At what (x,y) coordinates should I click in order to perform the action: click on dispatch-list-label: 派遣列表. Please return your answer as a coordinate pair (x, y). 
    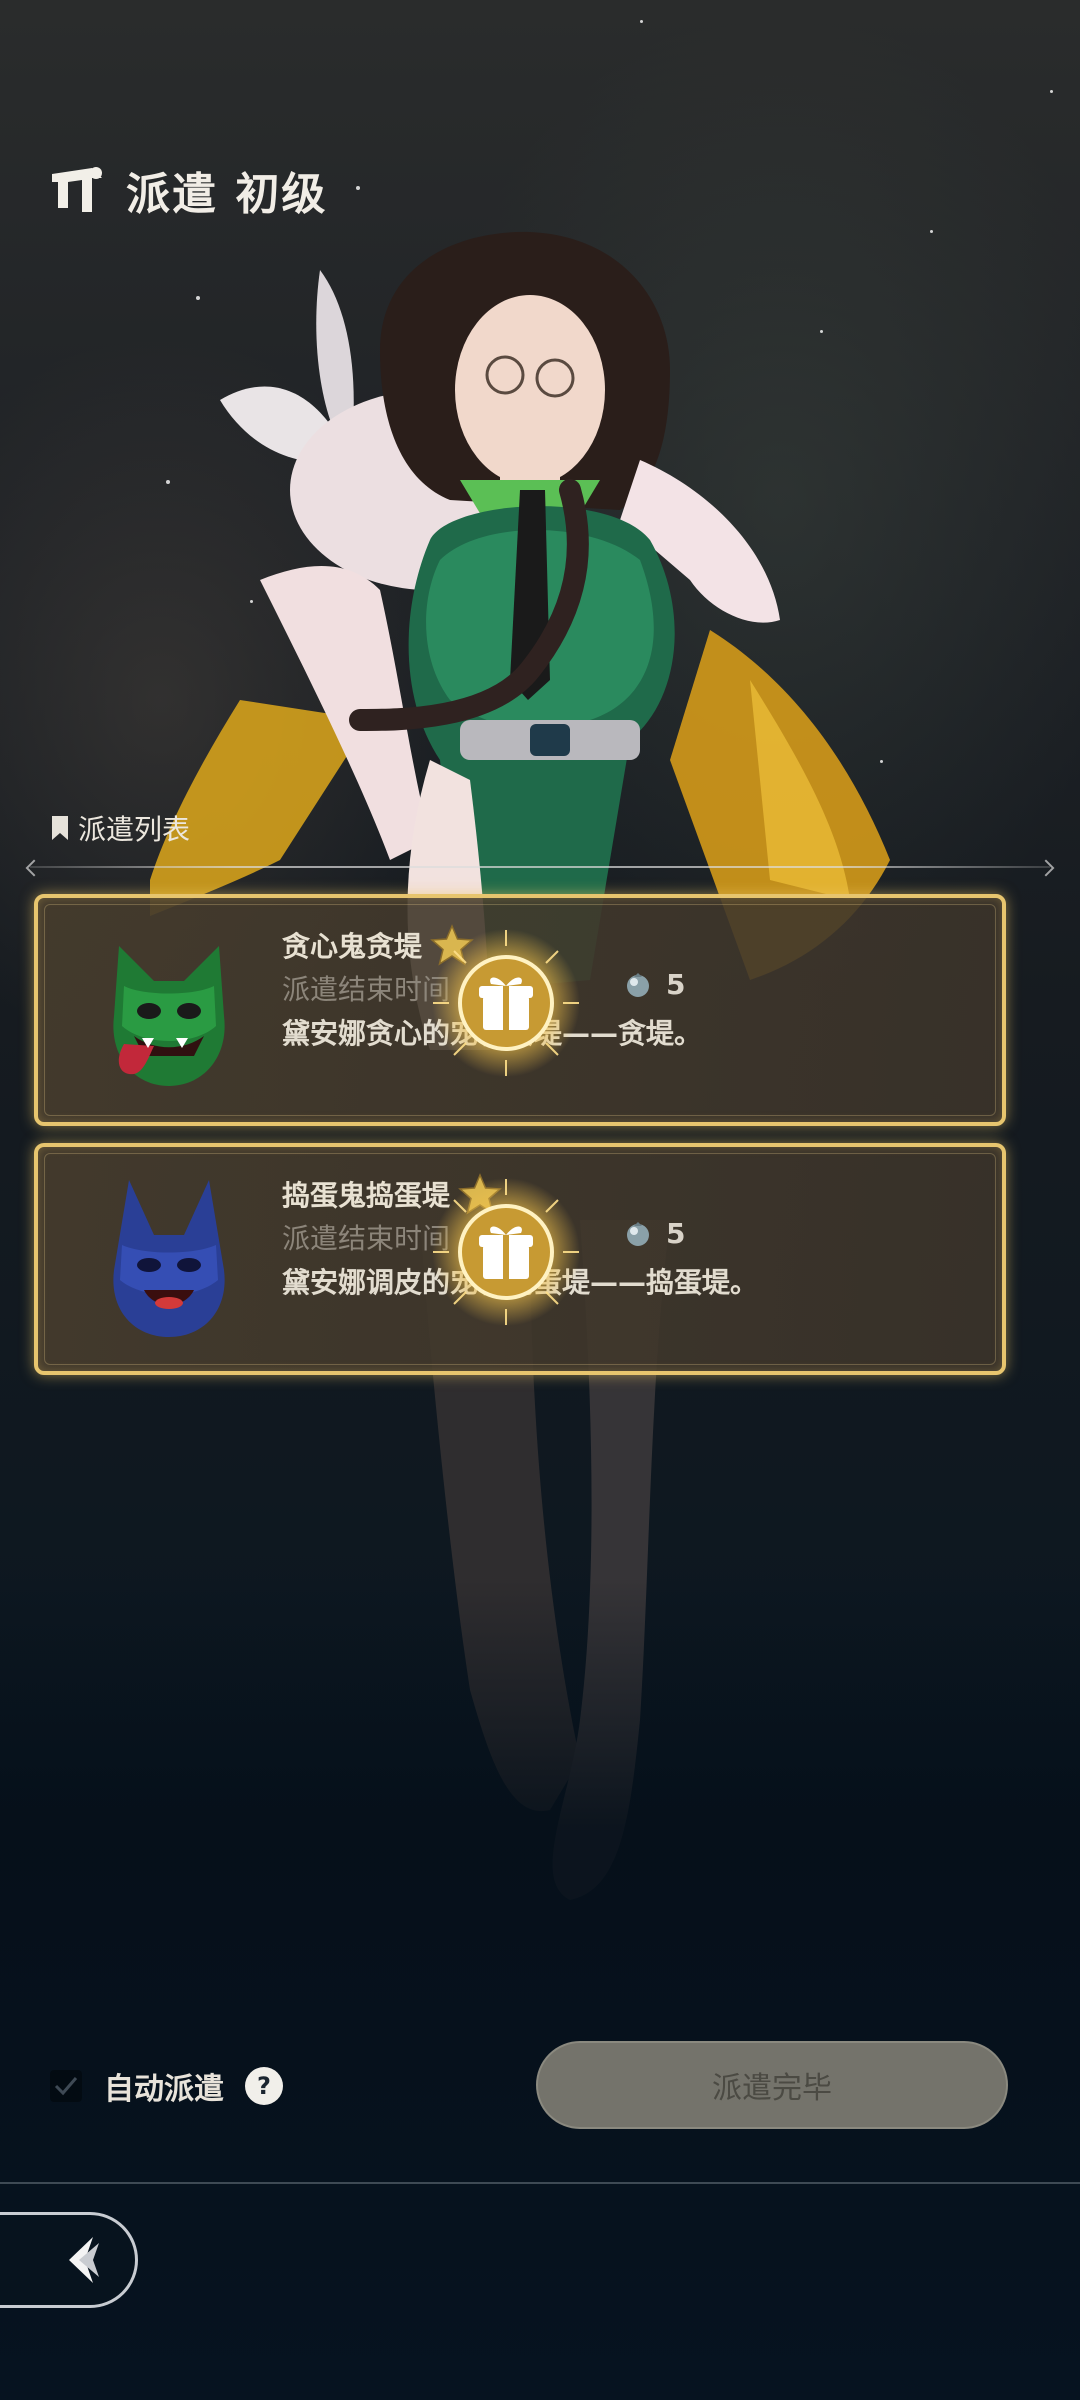
    Looking at the image, I should click on (121, 828).